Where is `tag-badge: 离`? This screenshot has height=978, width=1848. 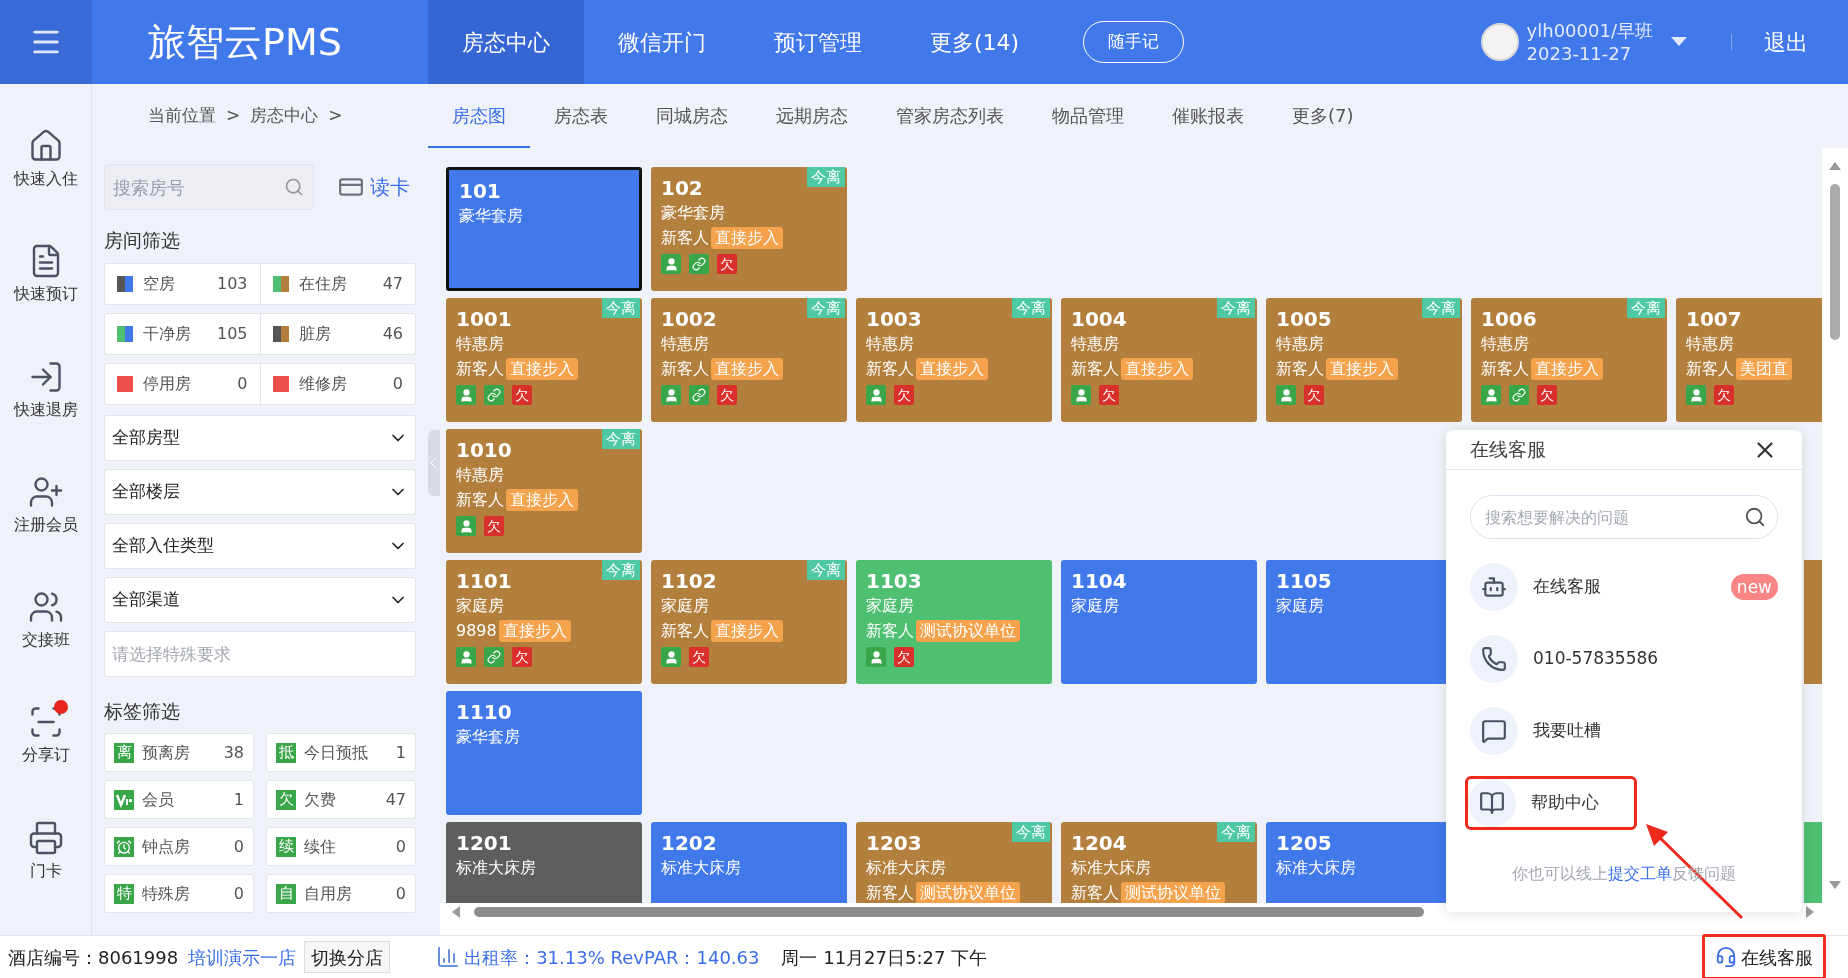
tag-badge: 离 is located at coordinates (124, 752).